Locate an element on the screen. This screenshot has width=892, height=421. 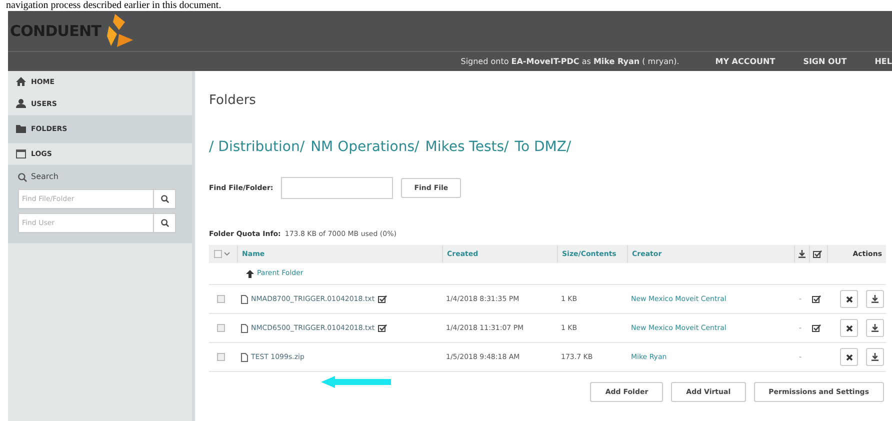
page-title: Folders is located at coordinates (233, 100).